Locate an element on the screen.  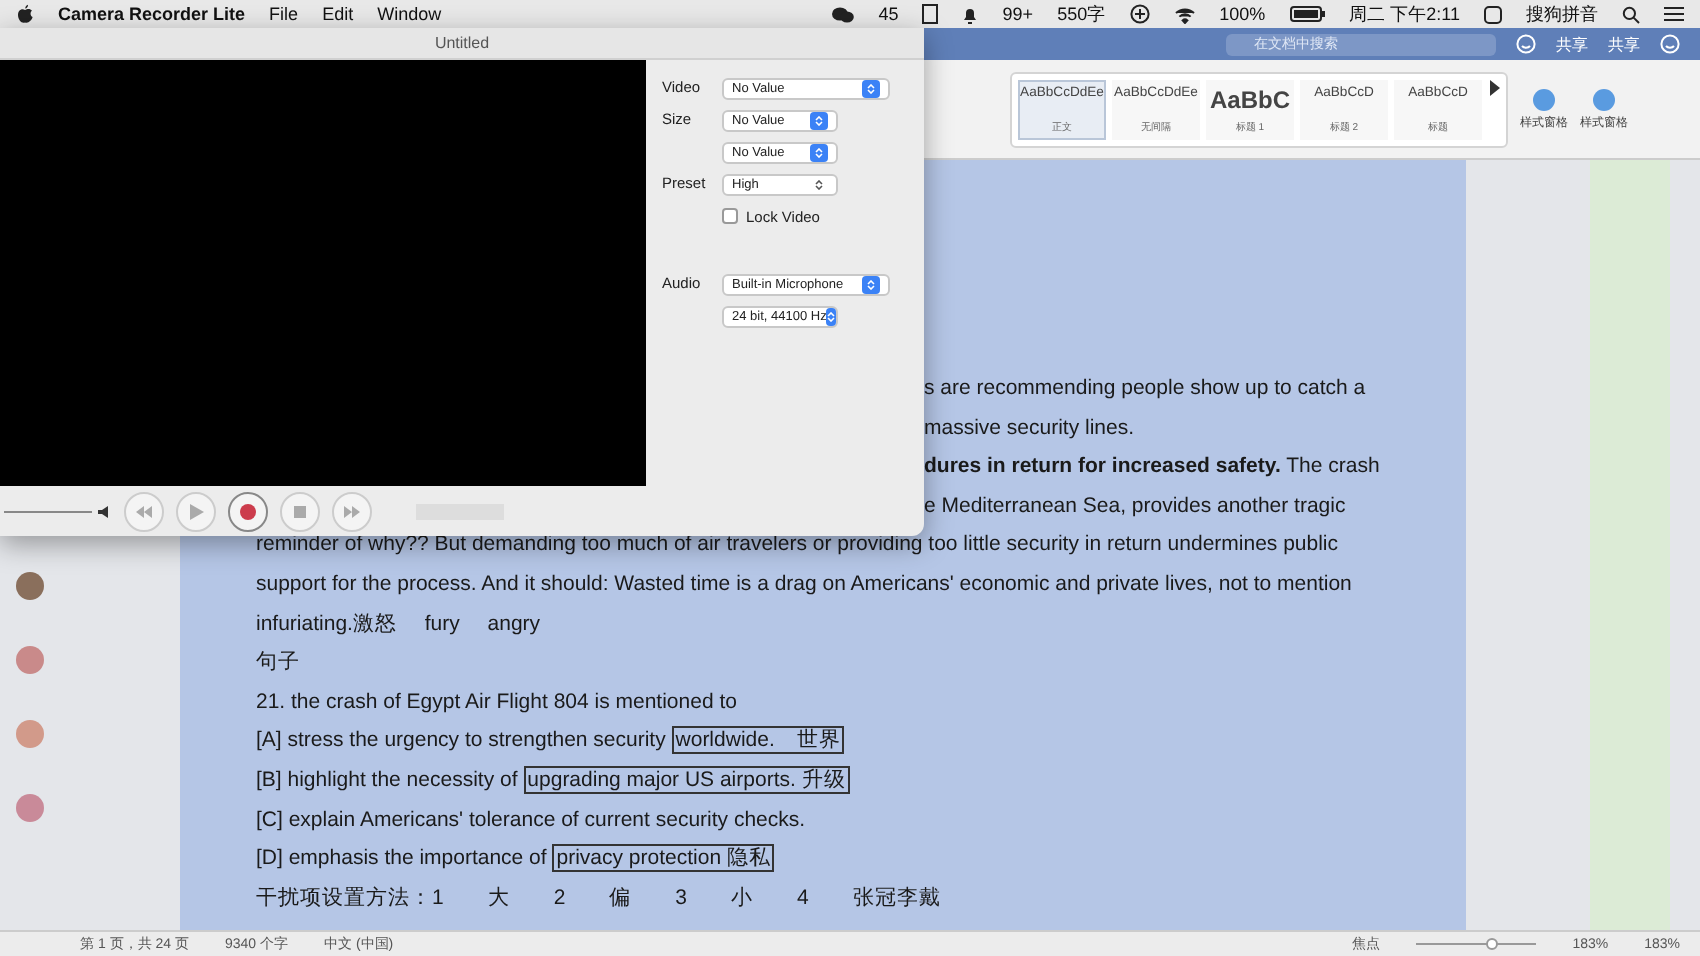
caret-right-icon is located at coordinates (1494, 87).